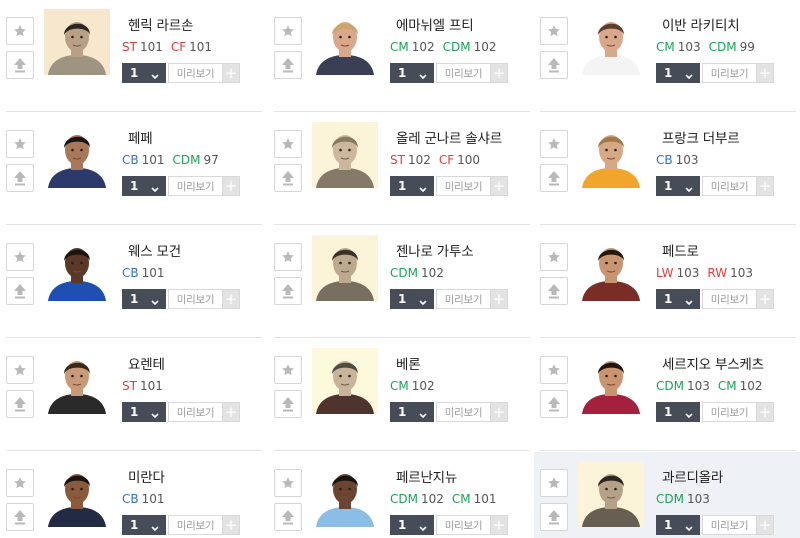  Describe the element at coordinates (680, 250) in the screenshot. I see `player-name: 페드로` at that location.